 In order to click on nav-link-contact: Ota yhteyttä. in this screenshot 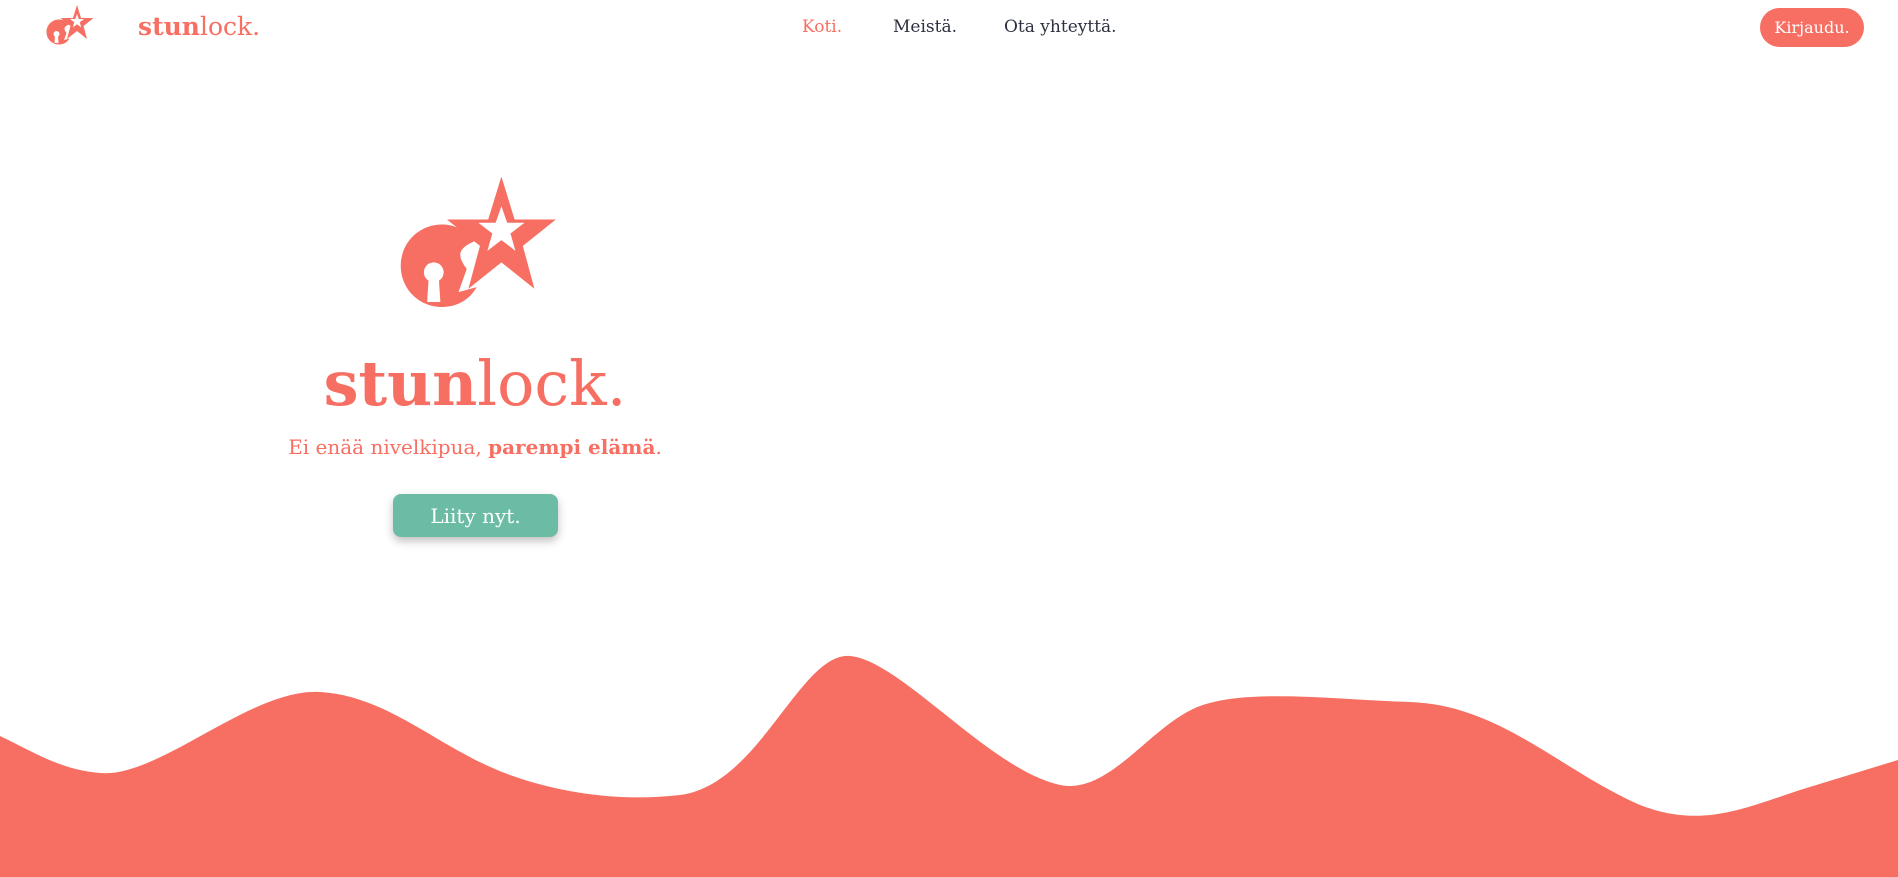, I will do `click(1060, 27)`.